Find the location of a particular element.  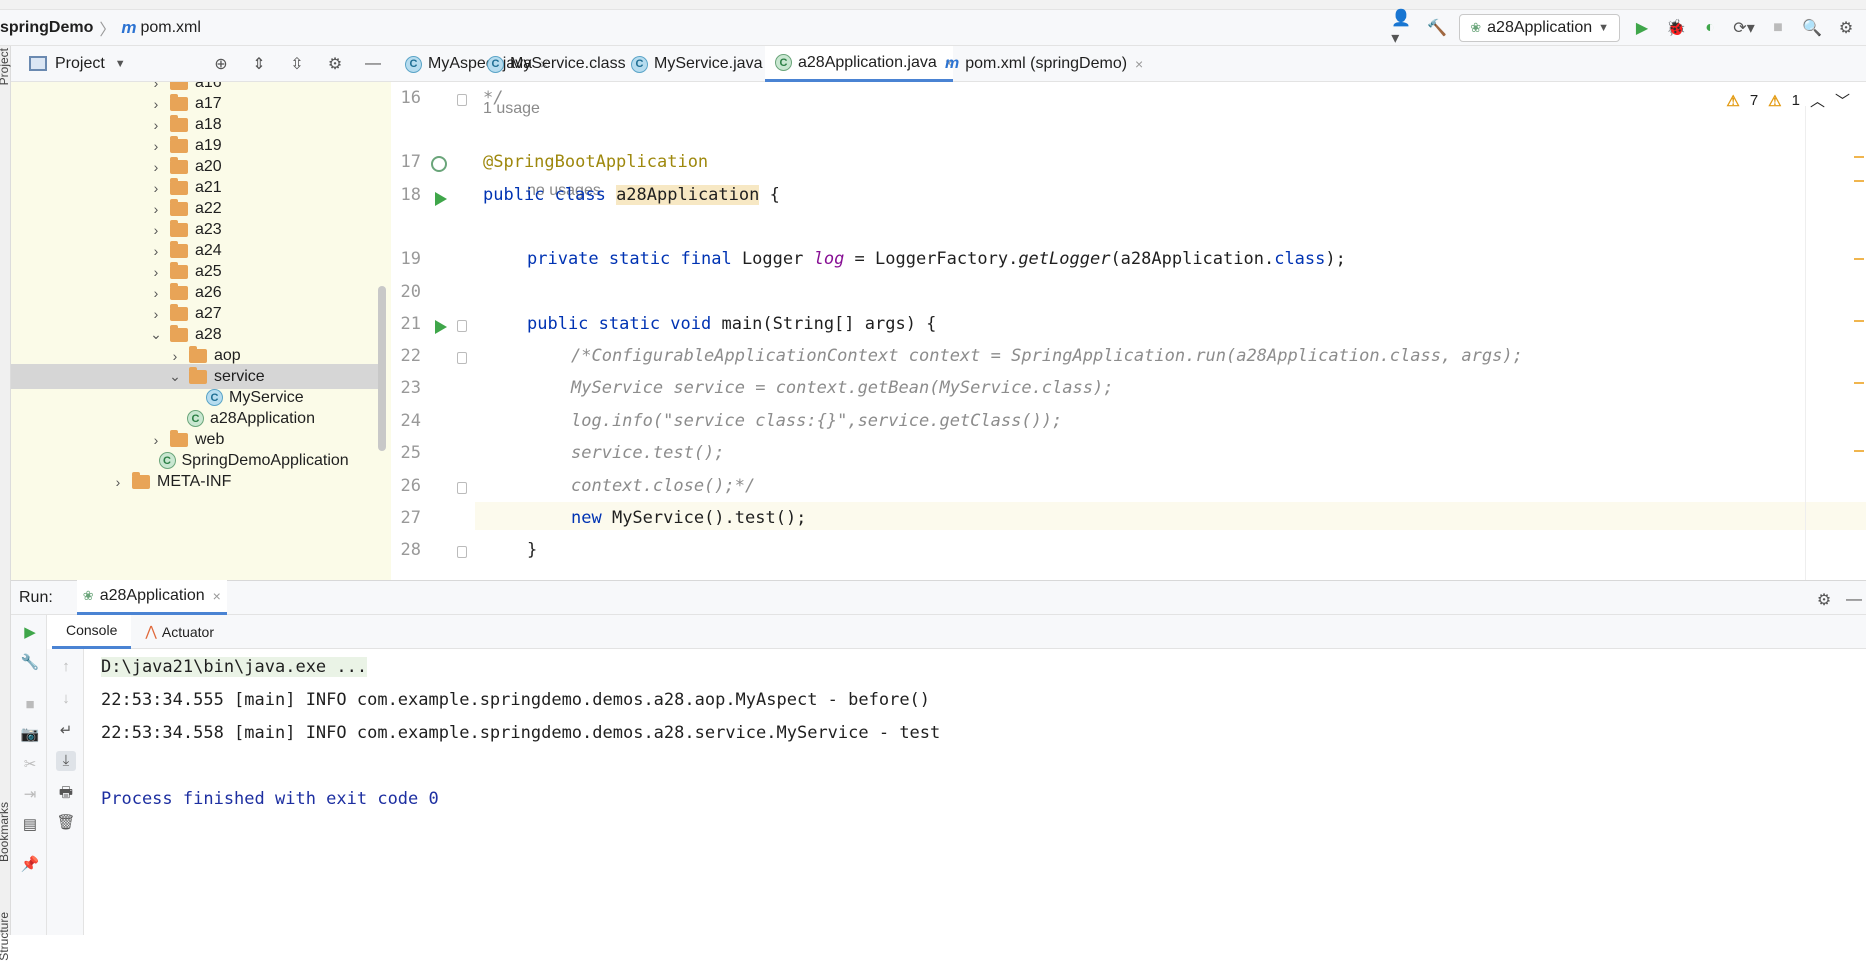

code-line-25: service.test(); is located at coordinates (648, 453).